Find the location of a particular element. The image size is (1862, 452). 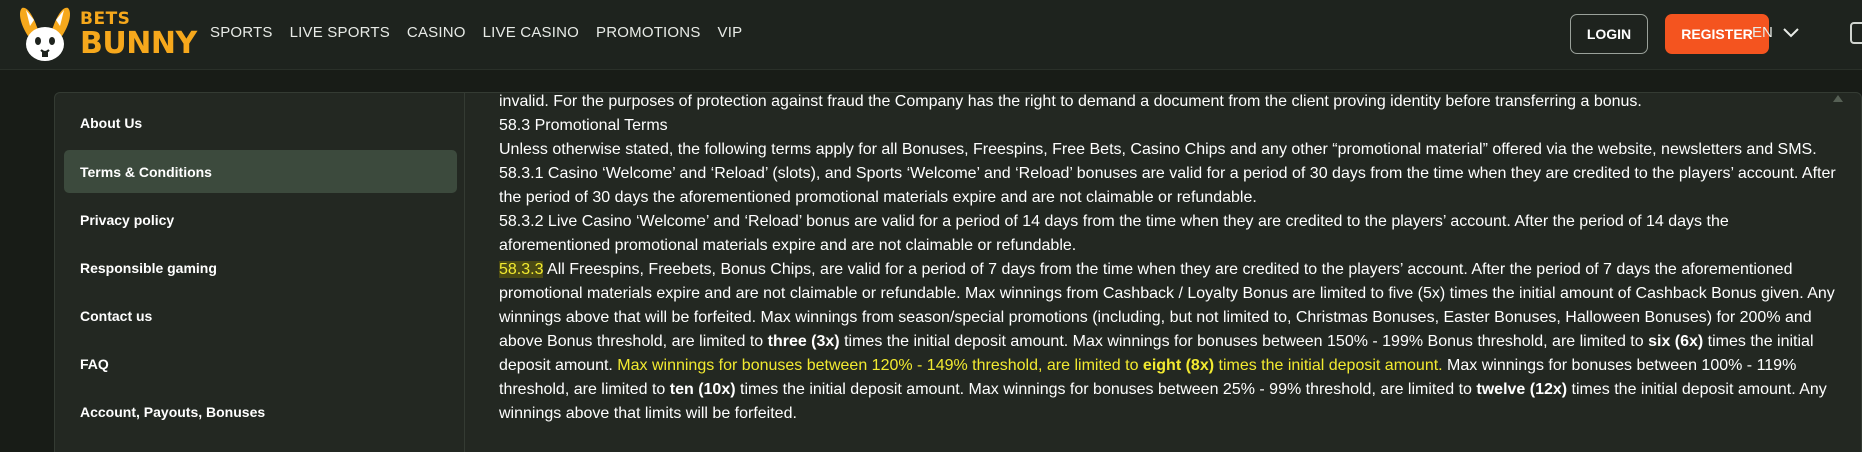

highlighted-text: times the initial deposit amount. is located at coordinates (1328, 365).